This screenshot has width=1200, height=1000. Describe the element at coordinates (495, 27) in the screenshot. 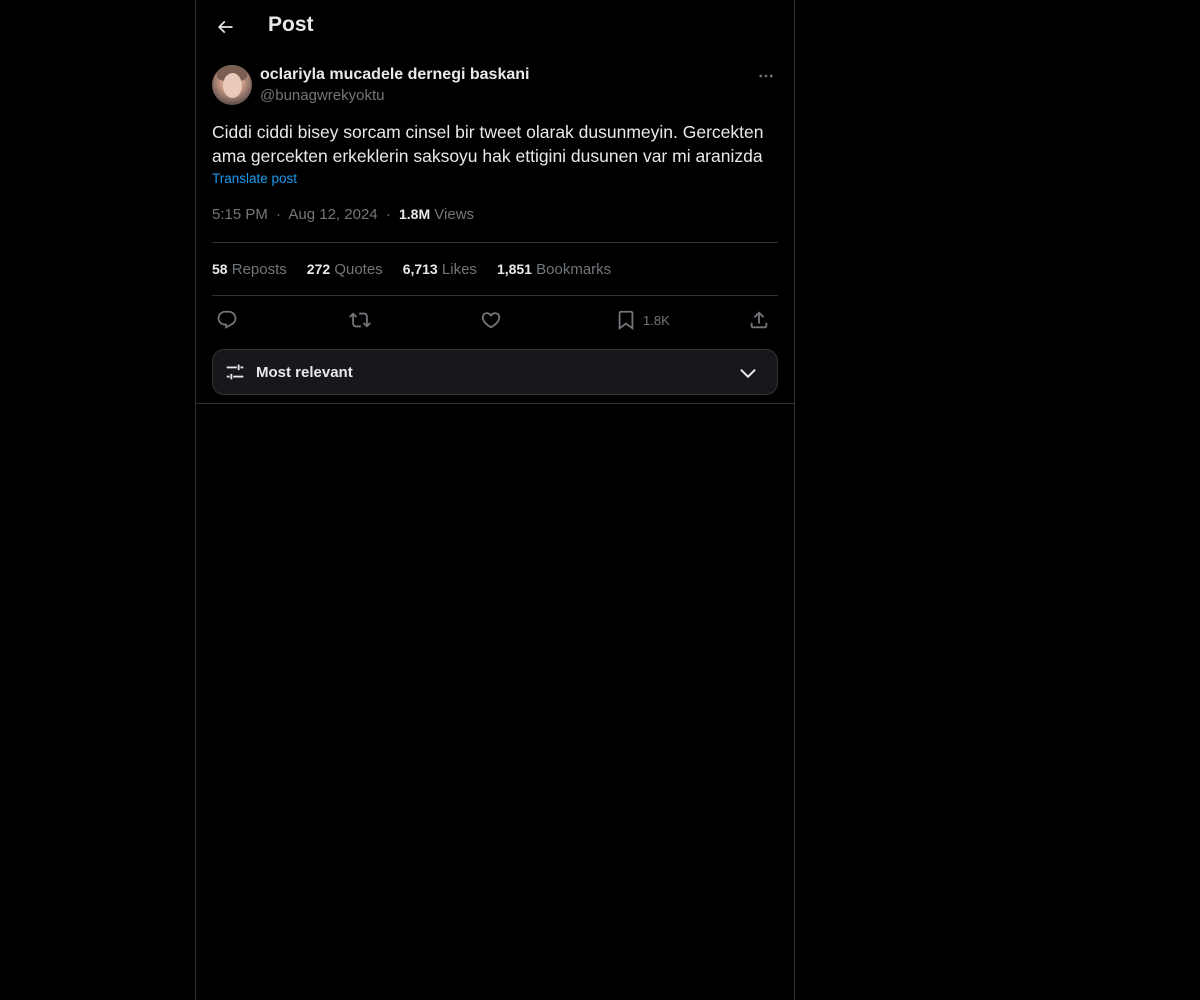

I see `page-header: Post` at that location.